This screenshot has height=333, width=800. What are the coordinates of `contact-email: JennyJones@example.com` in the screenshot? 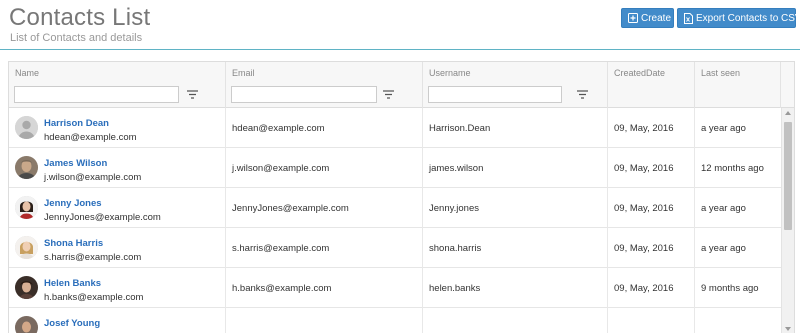 It's located at (102, 217).